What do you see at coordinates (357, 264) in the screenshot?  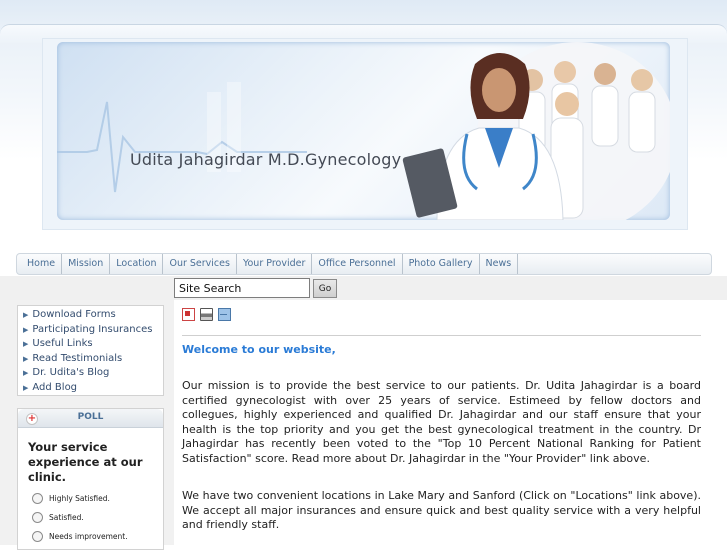 I see `nav-office-personnel: Office Personnel` at bounding box center [357, 264].